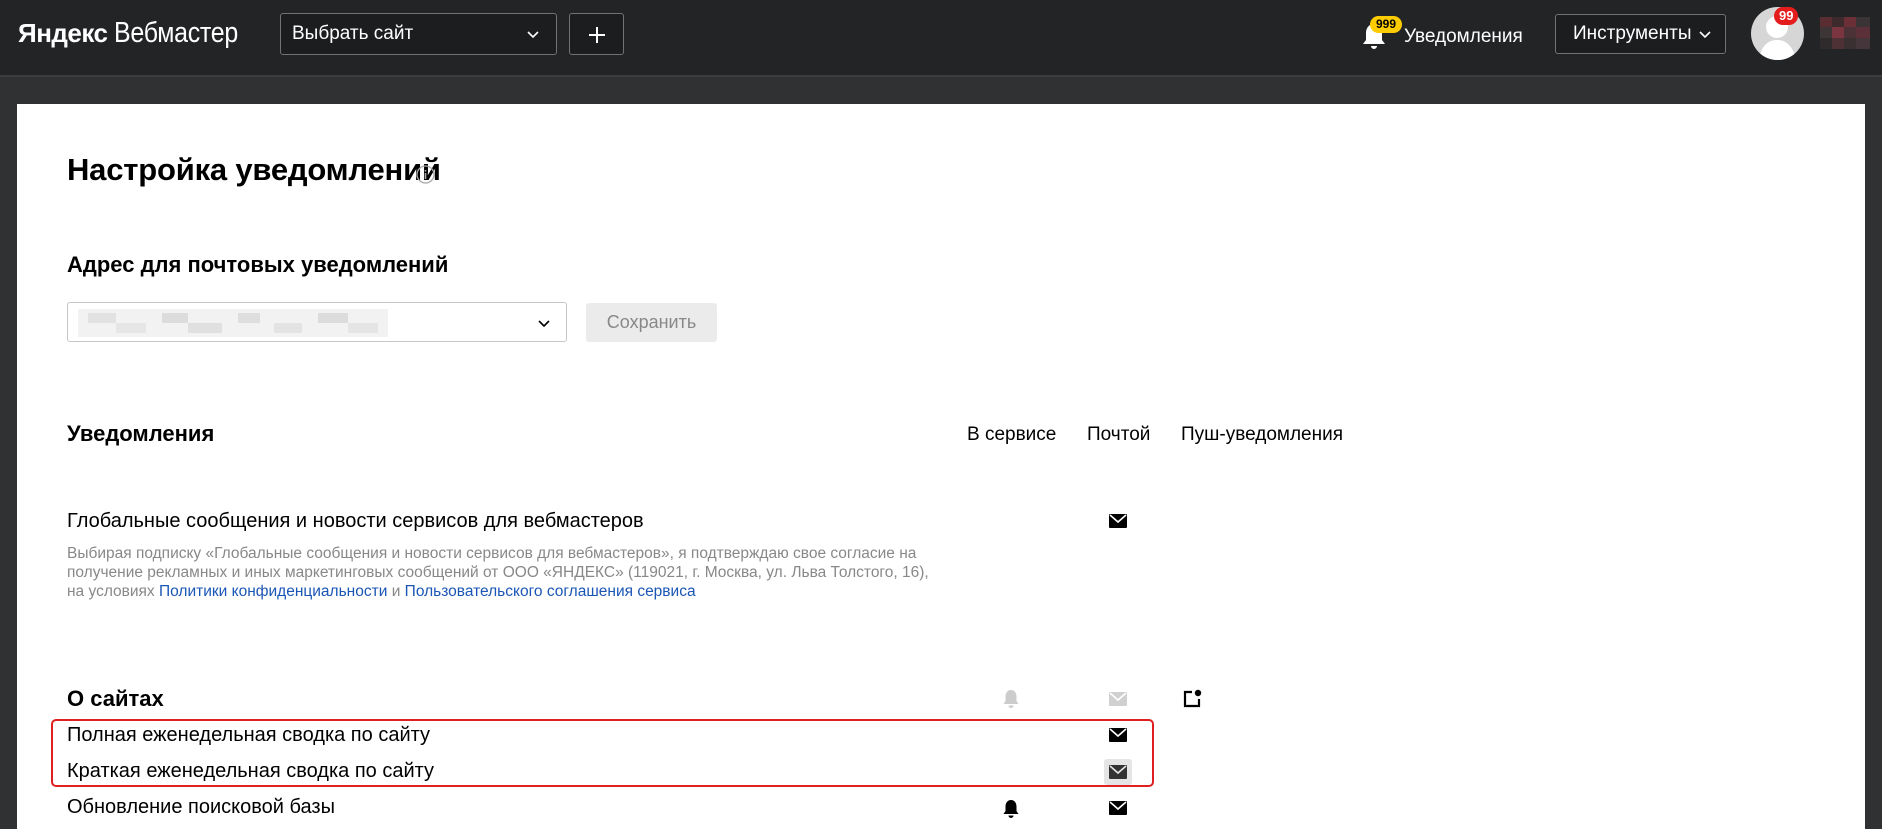  What do you see at coordinates (115, 698) in the screenshot?
I see `sites-group-title: О сайтах` at bounding box center [115, 698].